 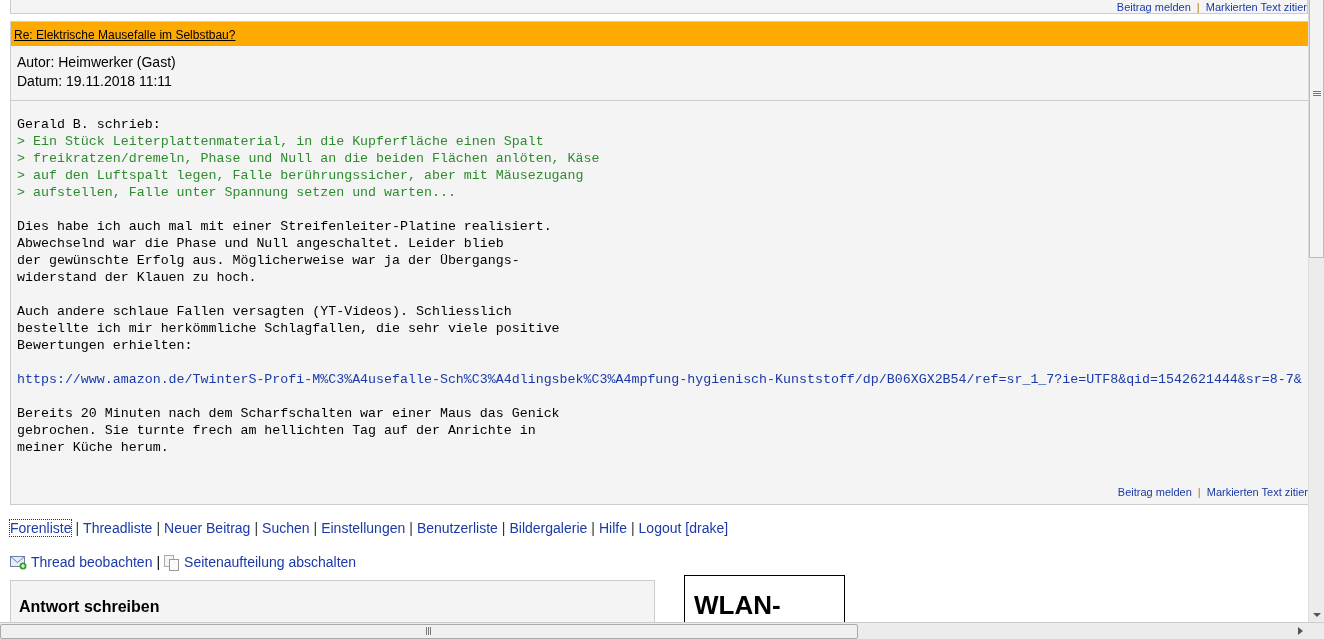 What do you see at coordinates (286, 528) in the screenshot?
I see `nav-link: Suchen` at bounding box center [286, 528].